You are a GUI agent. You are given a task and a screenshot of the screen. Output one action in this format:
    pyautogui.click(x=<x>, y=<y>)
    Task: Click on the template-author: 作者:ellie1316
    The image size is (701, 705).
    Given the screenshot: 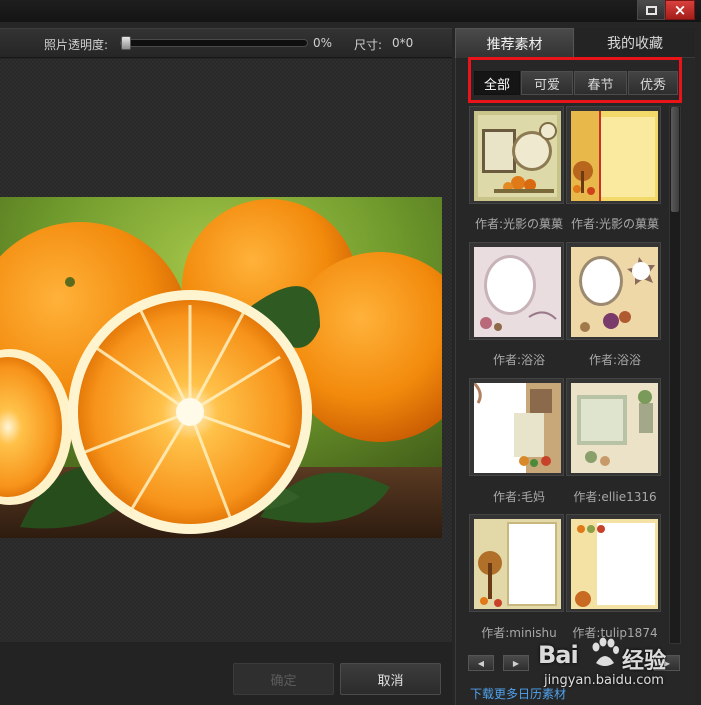 What is the action you would take?
    pyautogui.click(x=615, y=497)
    